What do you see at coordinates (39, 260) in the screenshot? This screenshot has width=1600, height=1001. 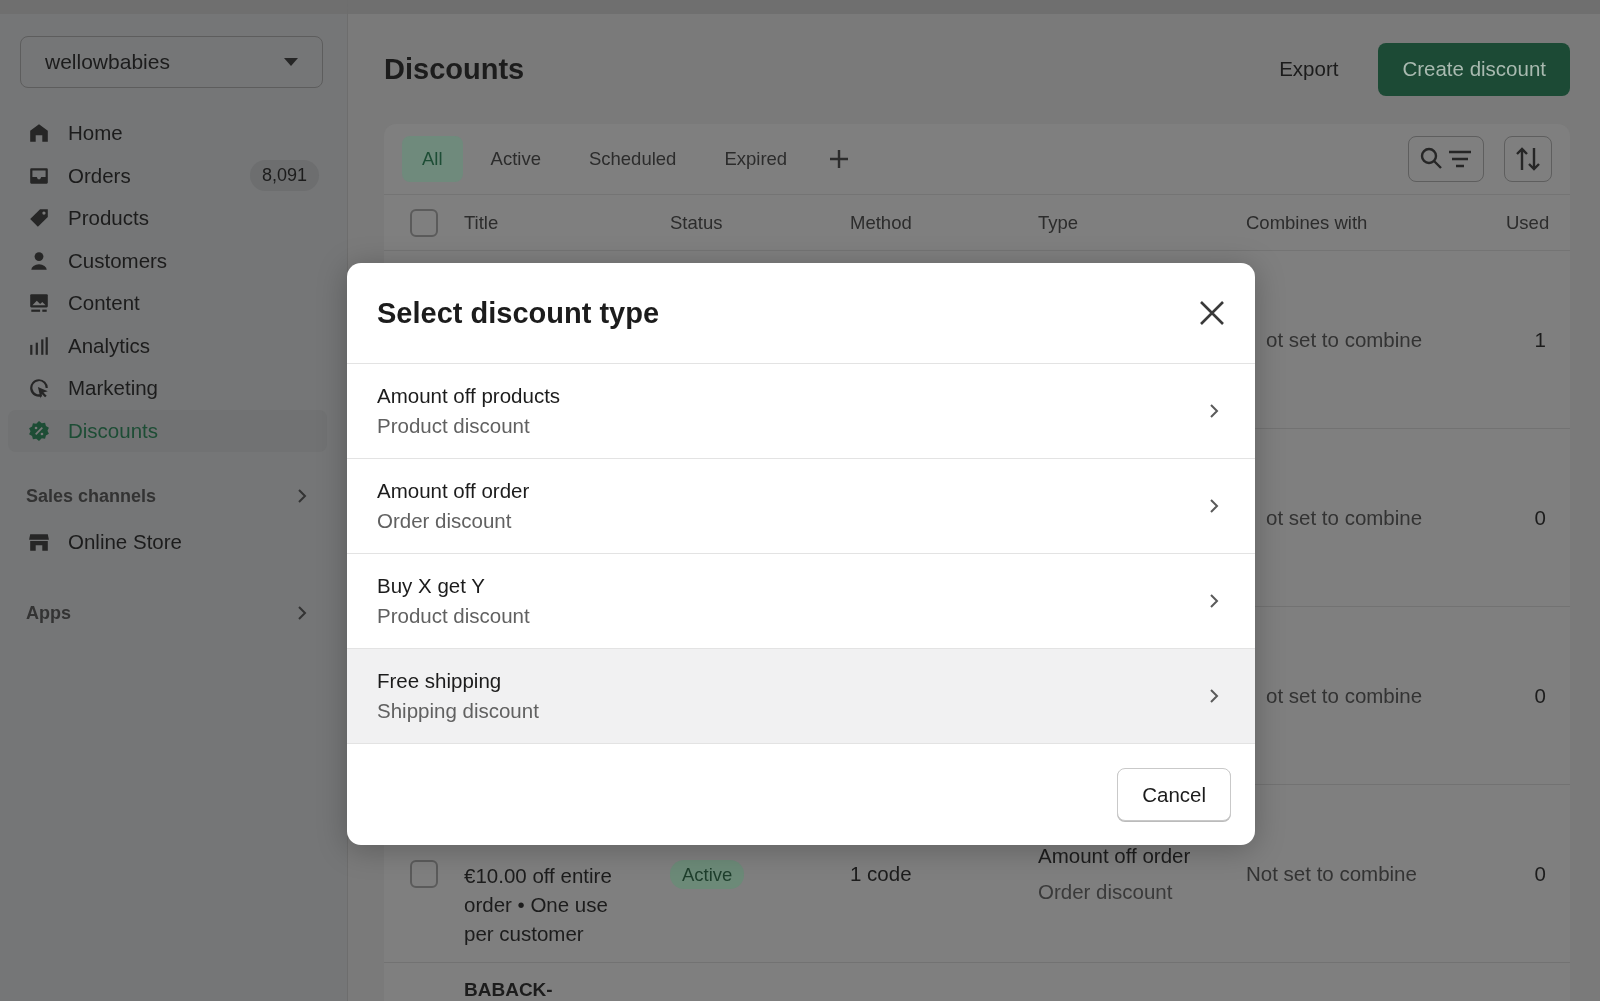 I see `person-icon` at bounding box center [39, 260].